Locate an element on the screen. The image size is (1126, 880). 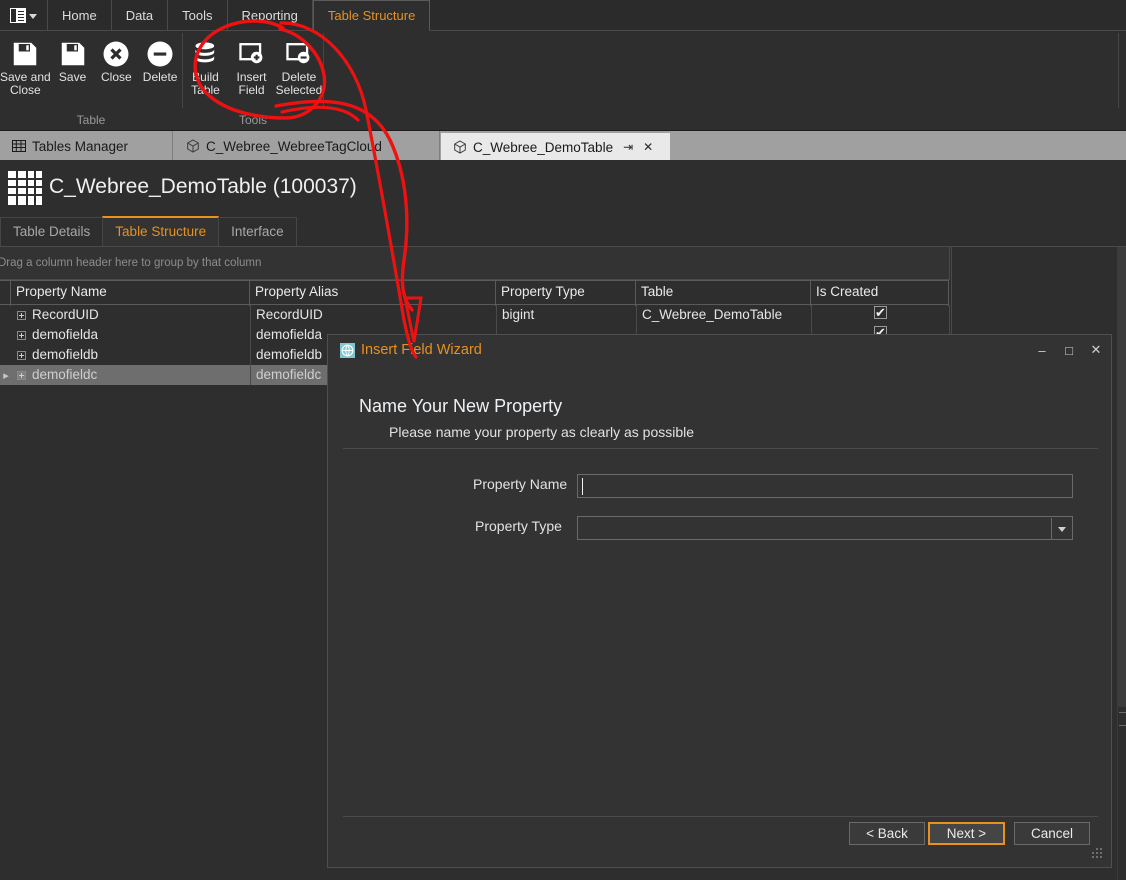
ribbon-tab-data: Data is located at coordinates (140, 15).